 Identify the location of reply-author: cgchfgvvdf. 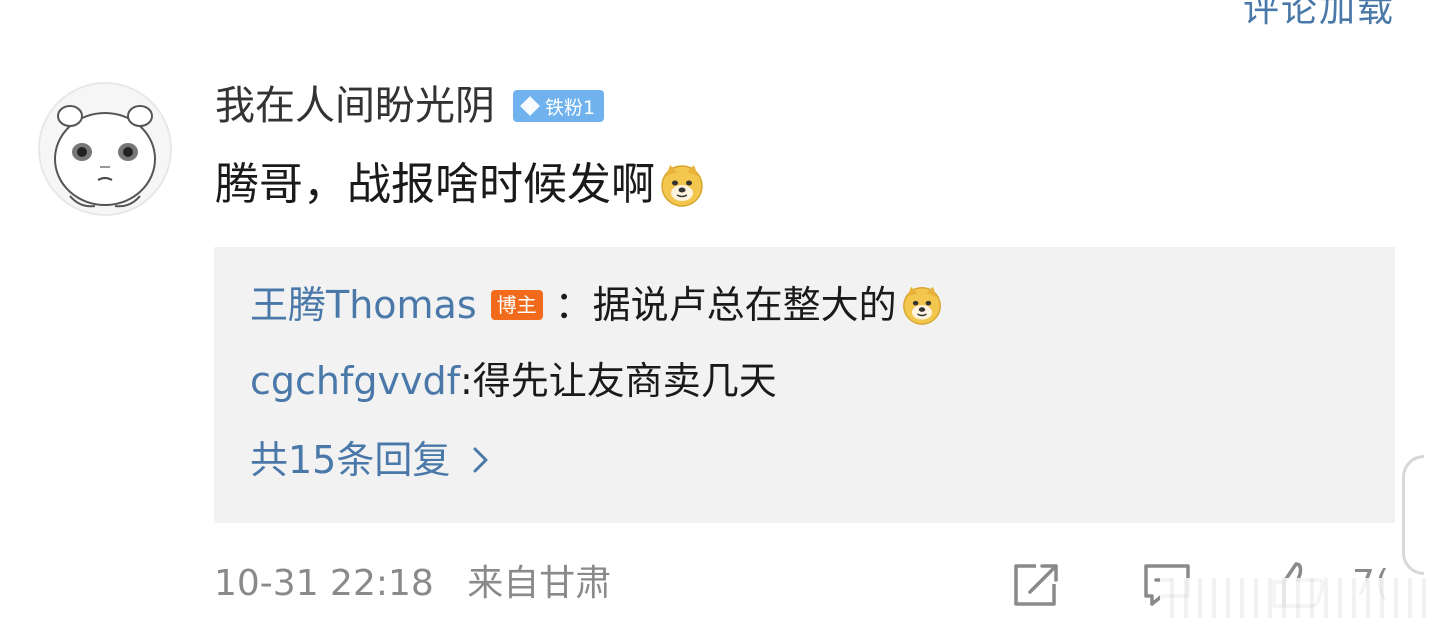
(355, 381).